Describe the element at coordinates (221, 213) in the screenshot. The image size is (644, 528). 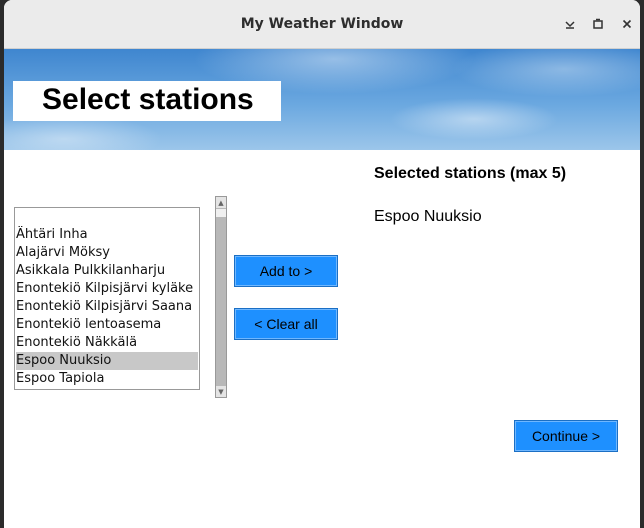
I see `scrollbar-thumb` at that location.